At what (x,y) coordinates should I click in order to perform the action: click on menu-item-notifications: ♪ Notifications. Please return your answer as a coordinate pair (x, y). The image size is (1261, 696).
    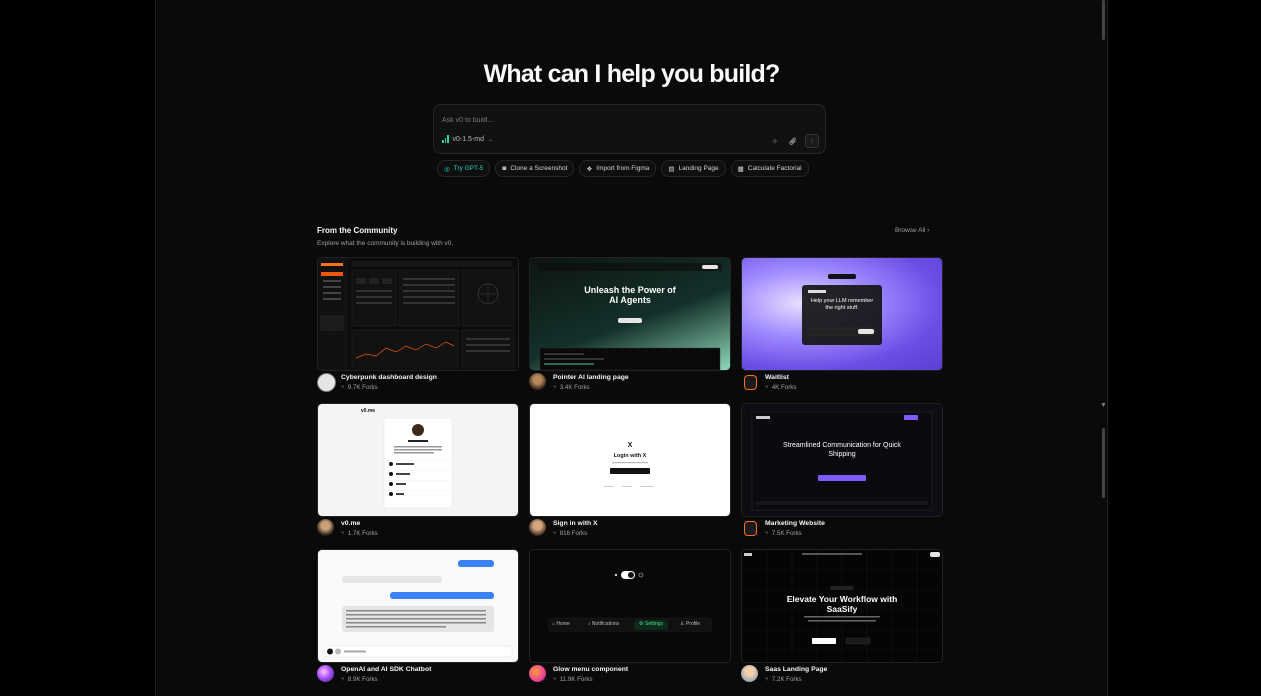
    Looking at the image, I should click on (604, 624).